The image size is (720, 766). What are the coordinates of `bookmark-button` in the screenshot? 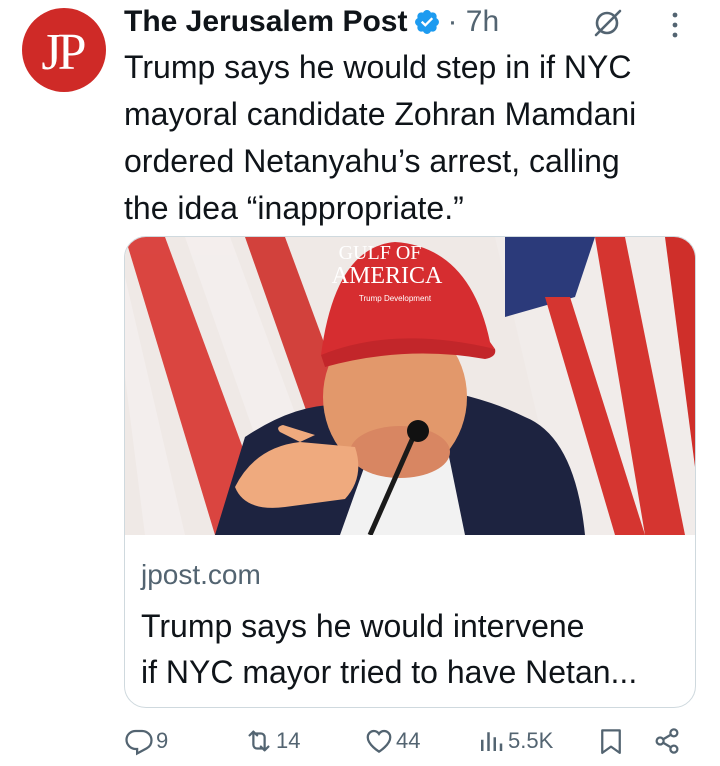 It's located at (611, 741).